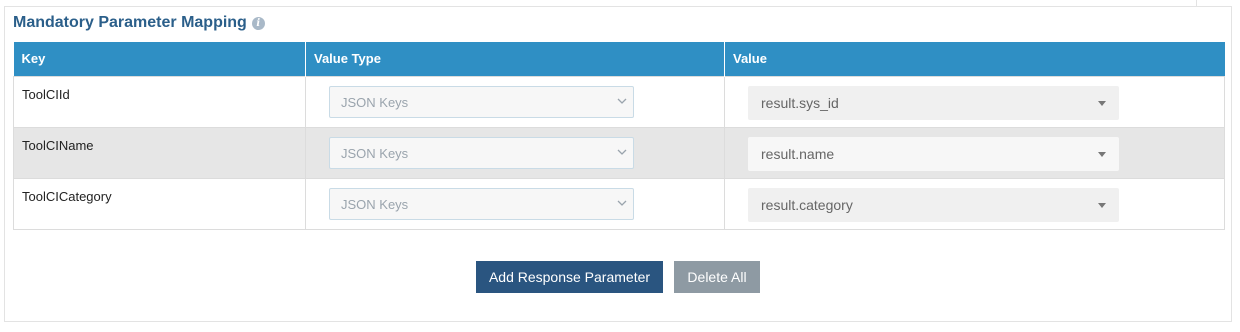  Describe the element at coordinates (974, 59) in the screenshot. I see `header-value: Value` at that location.